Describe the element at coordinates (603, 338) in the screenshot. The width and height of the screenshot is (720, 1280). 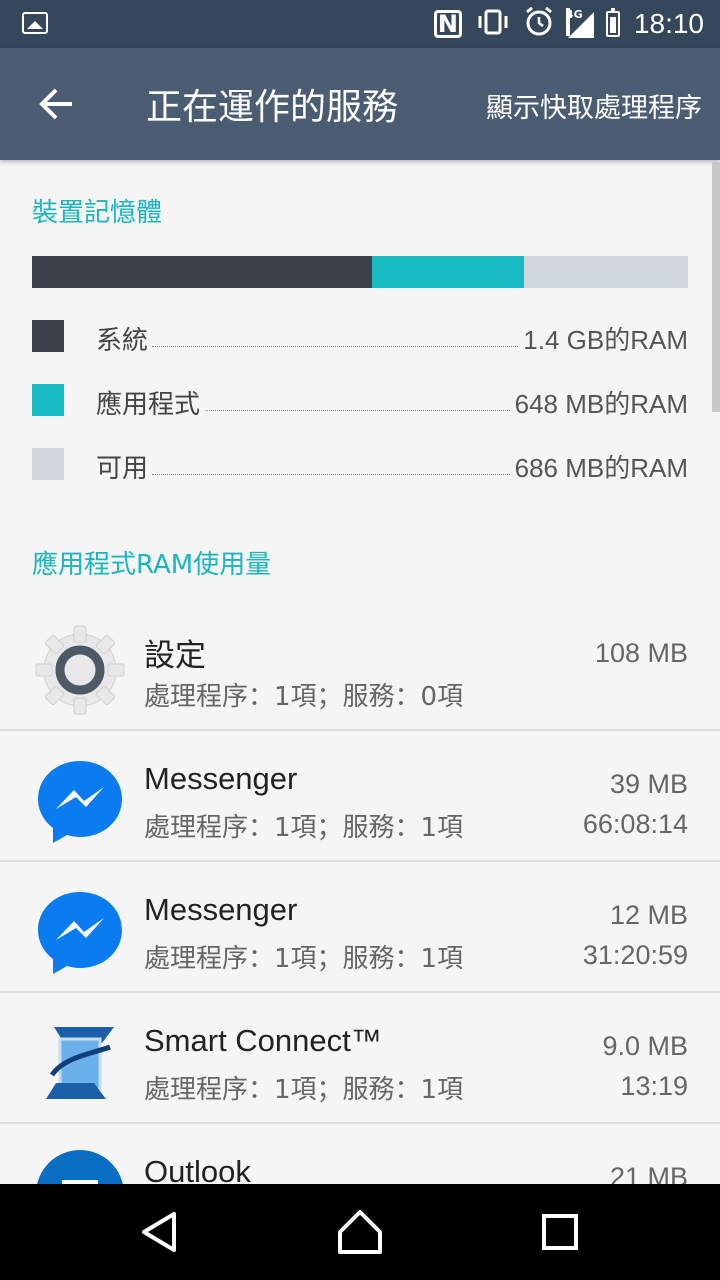
I see `legend-value: 1.4 GB的RAM` at that location.